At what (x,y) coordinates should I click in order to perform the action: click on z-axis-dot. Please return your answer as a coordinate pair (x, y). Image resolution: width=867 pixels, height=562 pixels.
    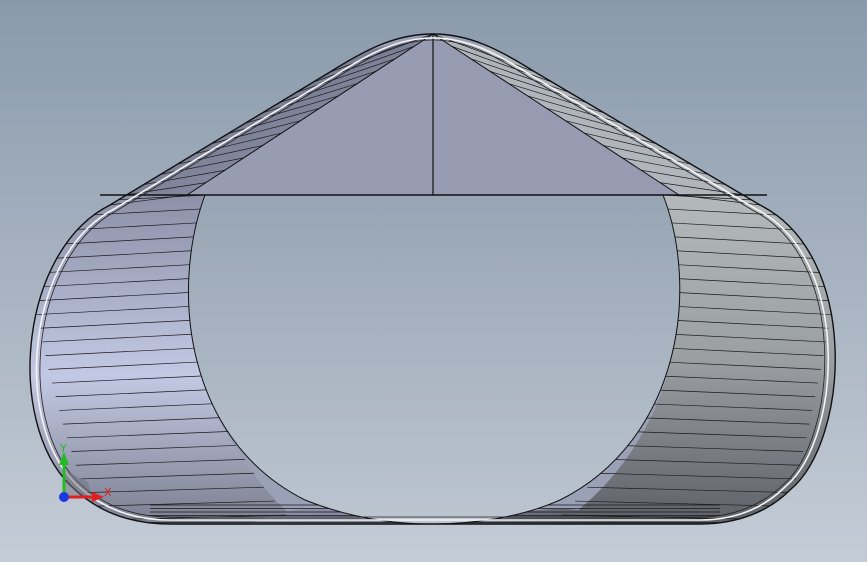
    Looking at the image, I should click on (64, 497).